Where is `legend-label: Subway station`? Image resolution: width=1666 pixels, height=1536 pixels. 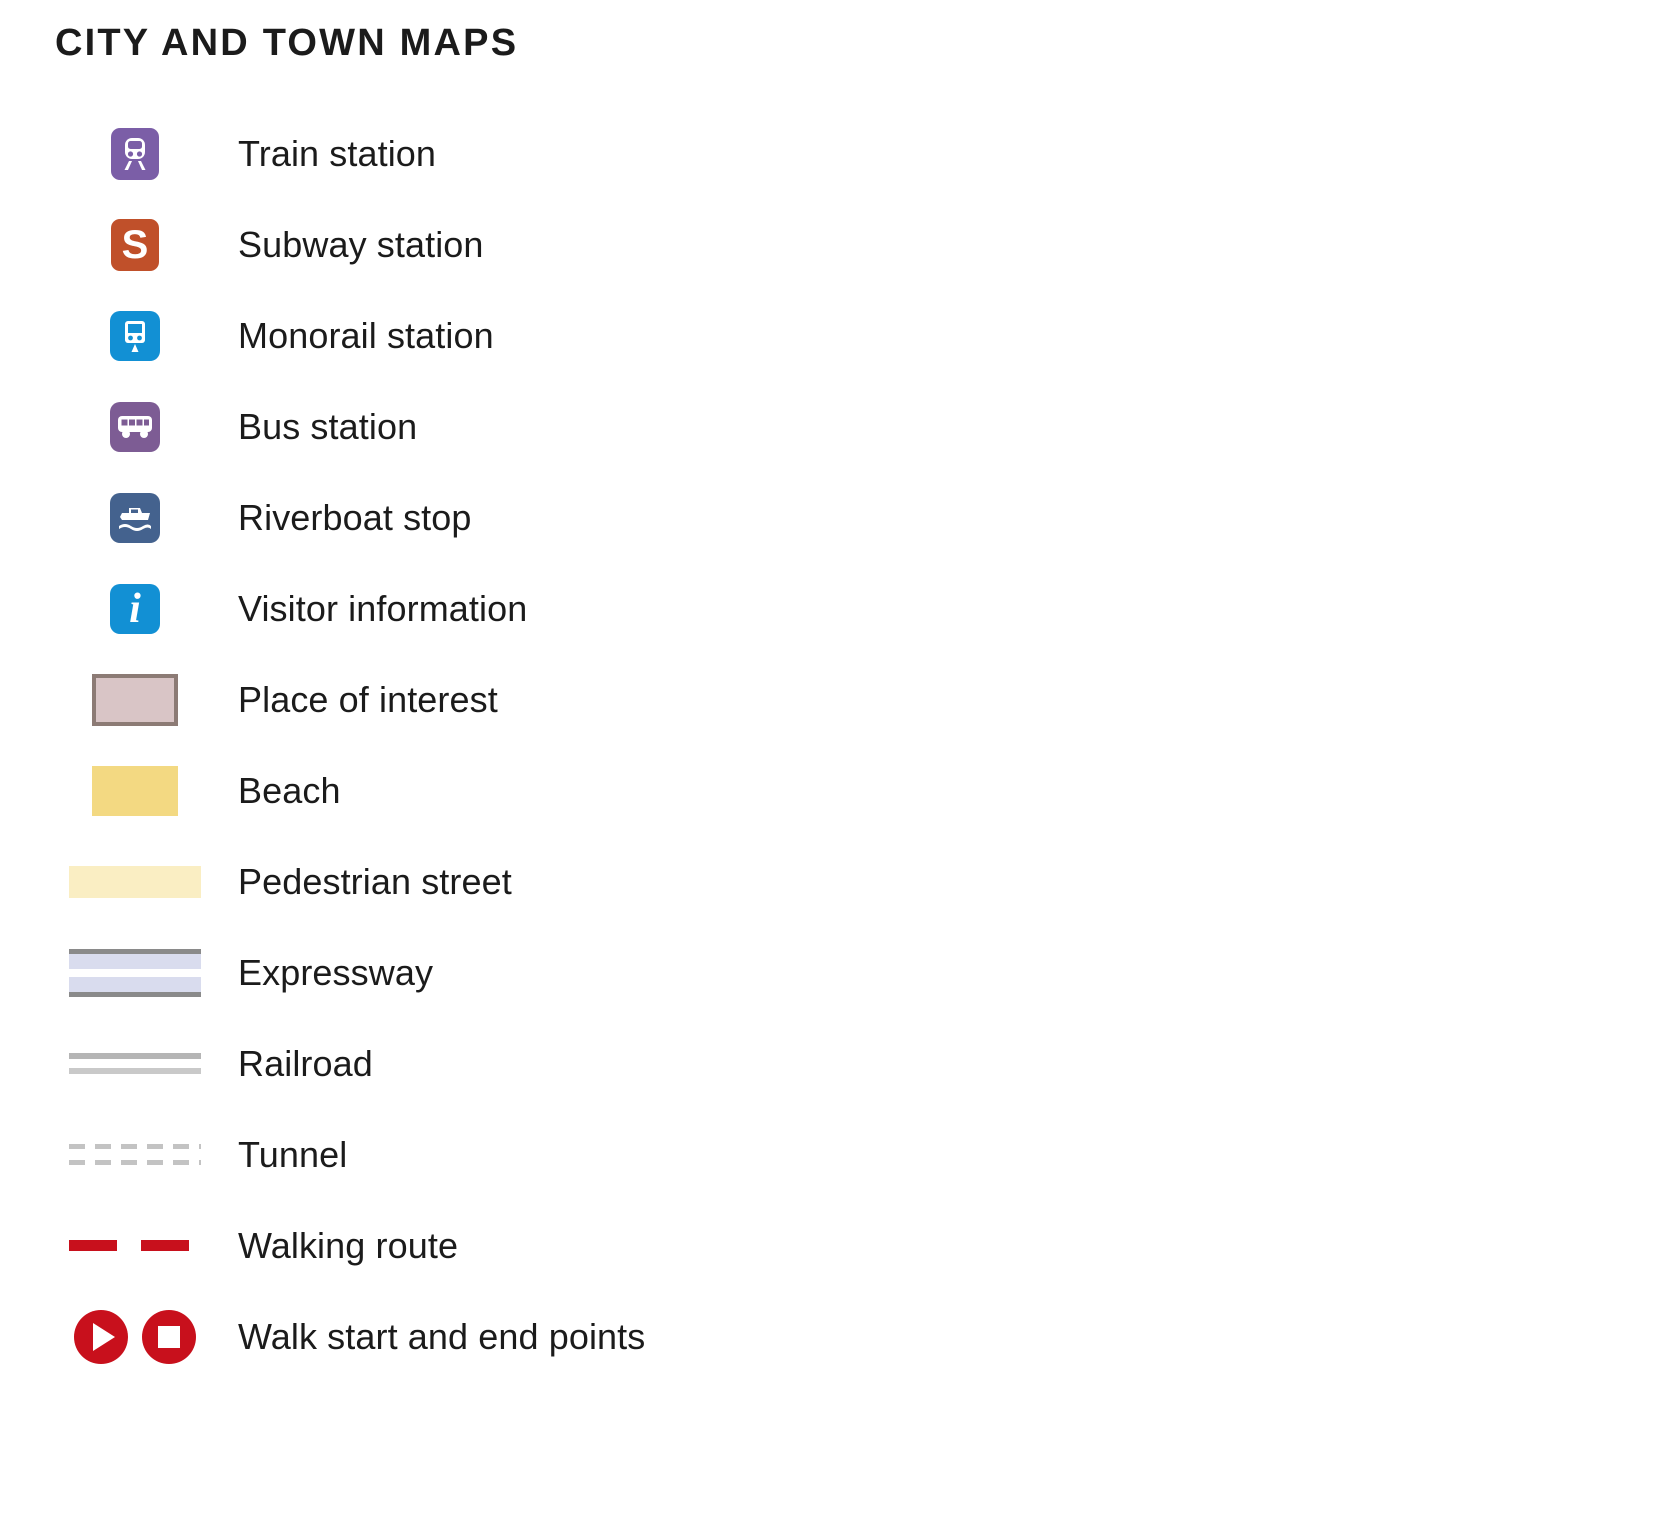 legend-label: Subway station is located at coordinates (361, 244).